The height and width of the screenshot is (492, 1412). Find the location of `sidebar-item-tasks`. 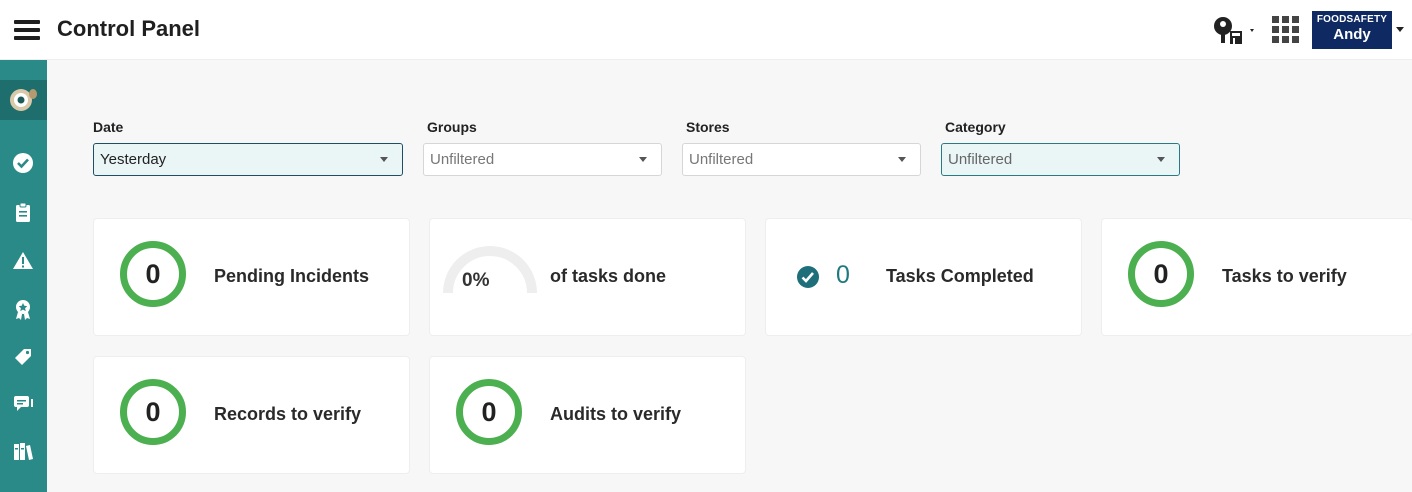

sidebar-item-tasks is located at coordinates (23, 163).